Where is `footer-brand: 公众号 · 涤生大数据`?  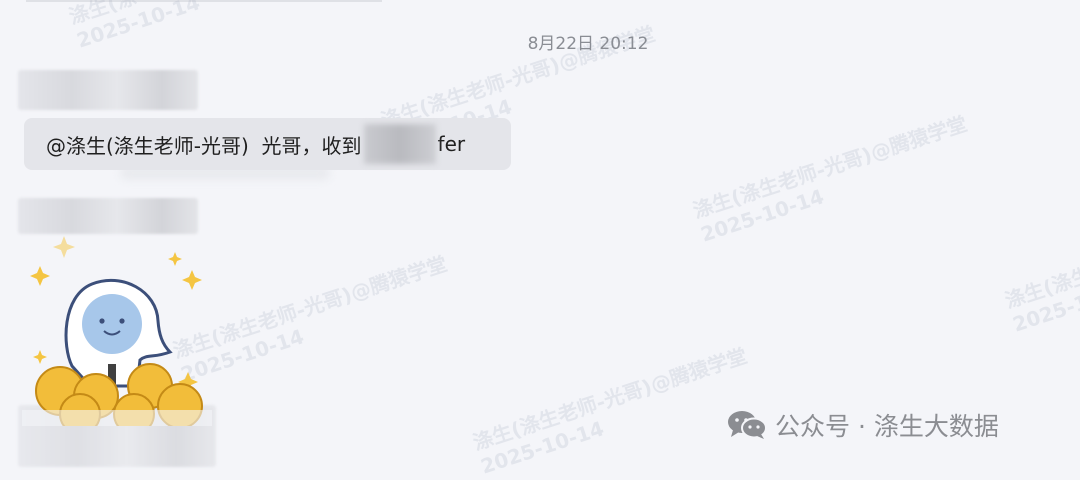 footer-brand: 公众号 · 涤生大数据 is located at coordinates (863, 425).